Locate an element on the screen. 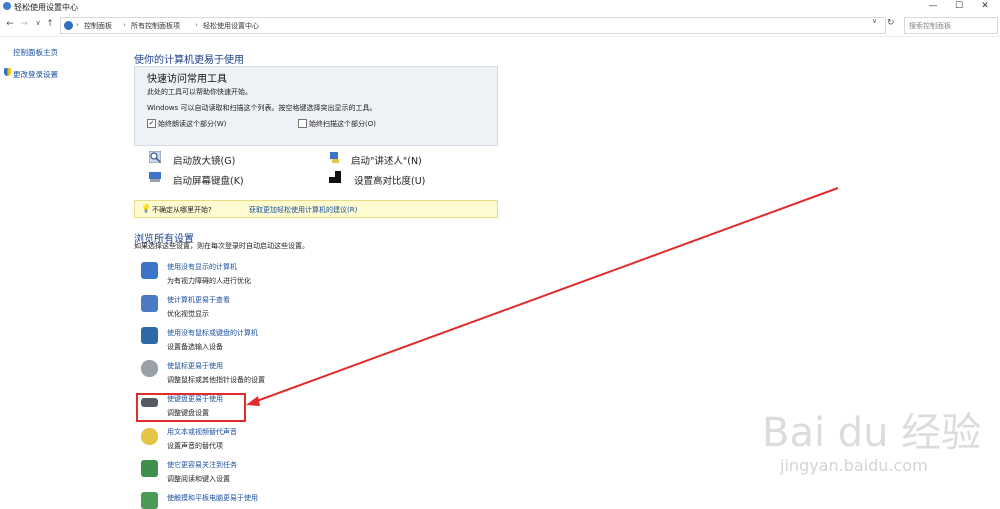  baidu-watermark-logo: Bai du 经验 is located at coordinates (872, 433).